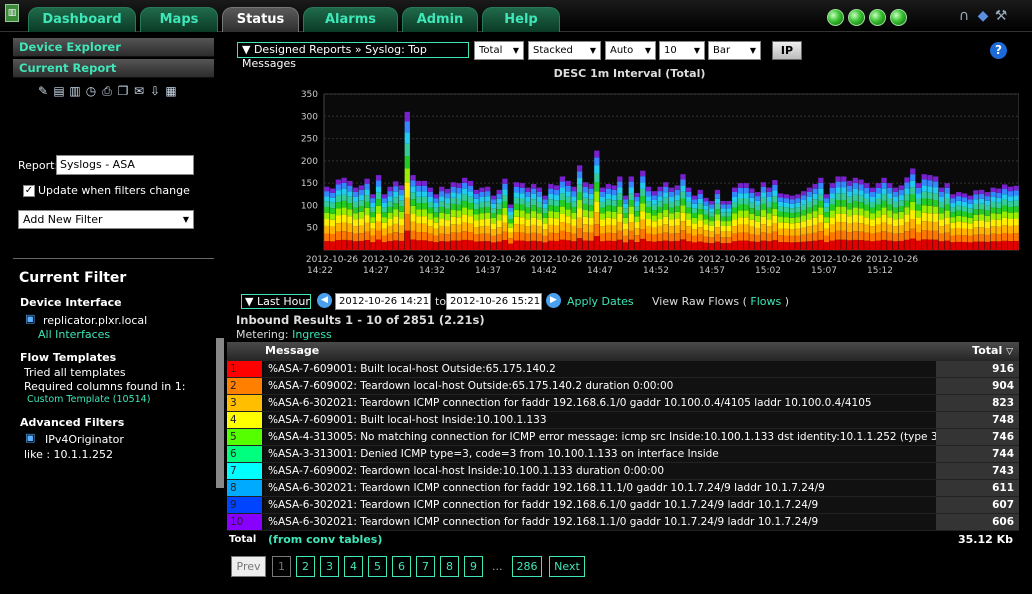 The image size is (1032, 594). I want to click on add-filter-select: Add New Filter ▼, so click(106, 219).